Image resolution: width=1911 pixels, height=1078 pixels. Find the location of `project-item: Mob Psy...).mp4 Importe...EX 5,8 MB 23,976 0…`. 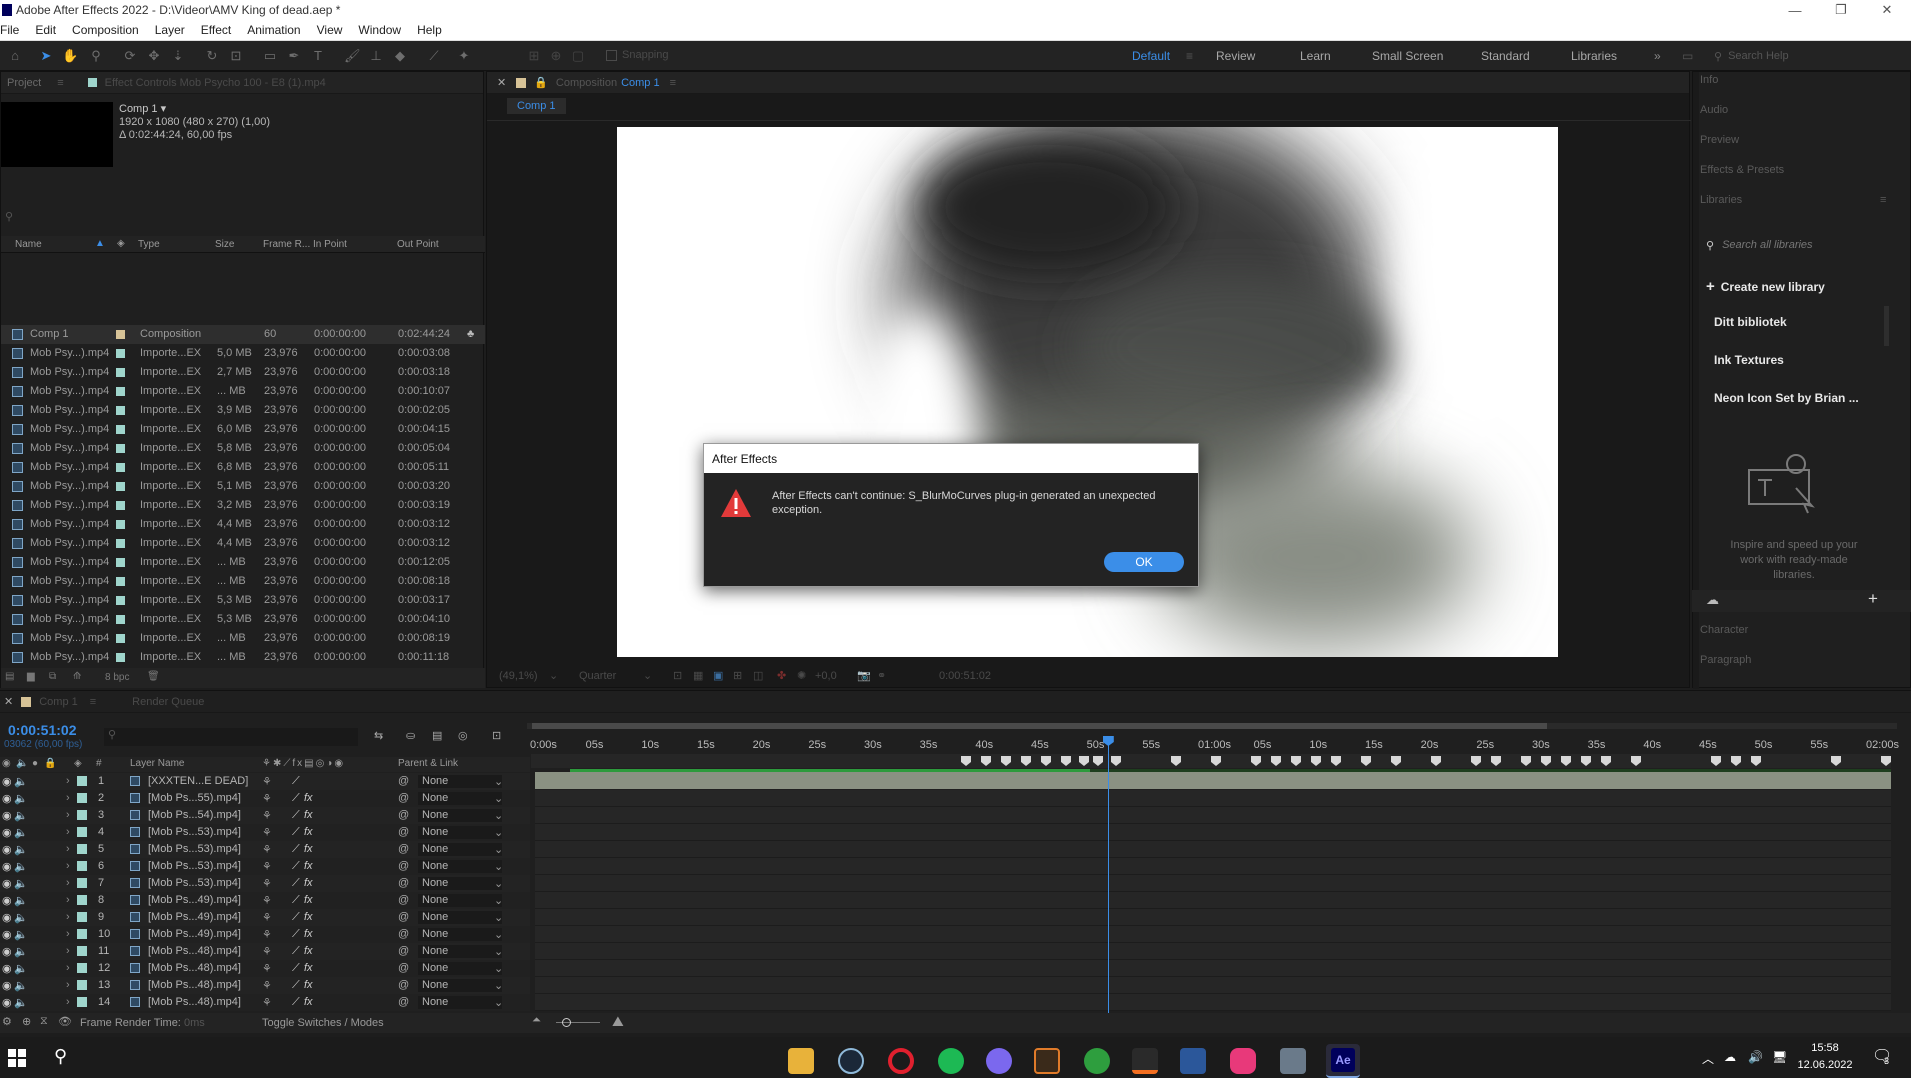

project-item: Mob Psy...).mp4 Importe...EX 5,8 MB 23,976 0… is located at coordinates (243, 448).